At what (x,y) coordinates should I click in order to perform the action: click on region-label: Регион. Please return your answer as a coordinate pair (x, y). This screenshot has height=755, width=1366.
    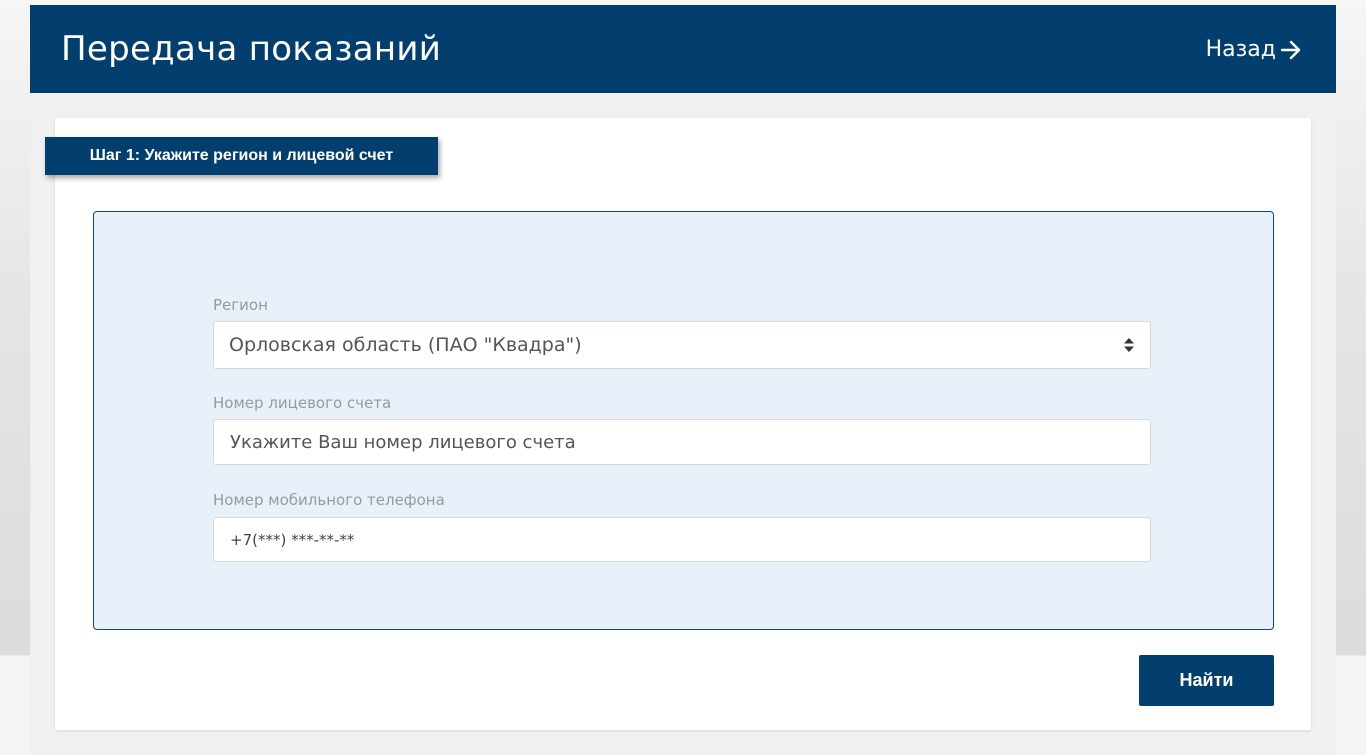
    Looking at the image, I should click on (240, 305).